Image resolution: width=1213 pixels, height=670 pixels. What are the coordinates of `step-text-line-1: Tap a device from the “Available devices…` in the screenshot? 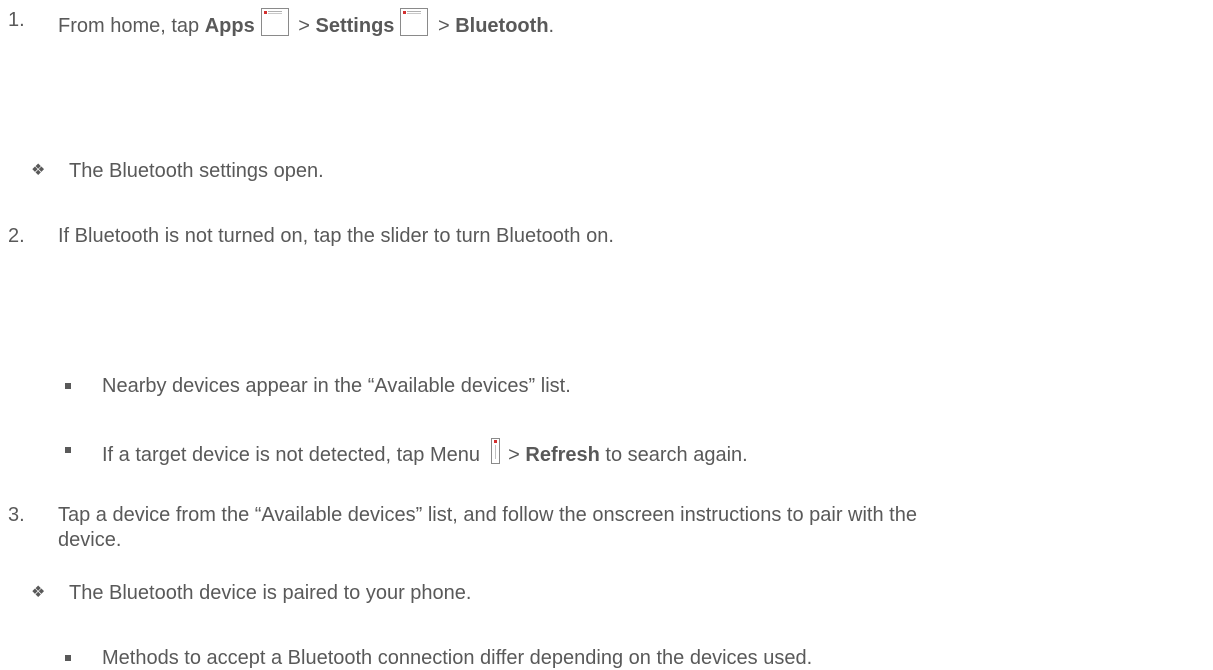 It's located at (487, 515).